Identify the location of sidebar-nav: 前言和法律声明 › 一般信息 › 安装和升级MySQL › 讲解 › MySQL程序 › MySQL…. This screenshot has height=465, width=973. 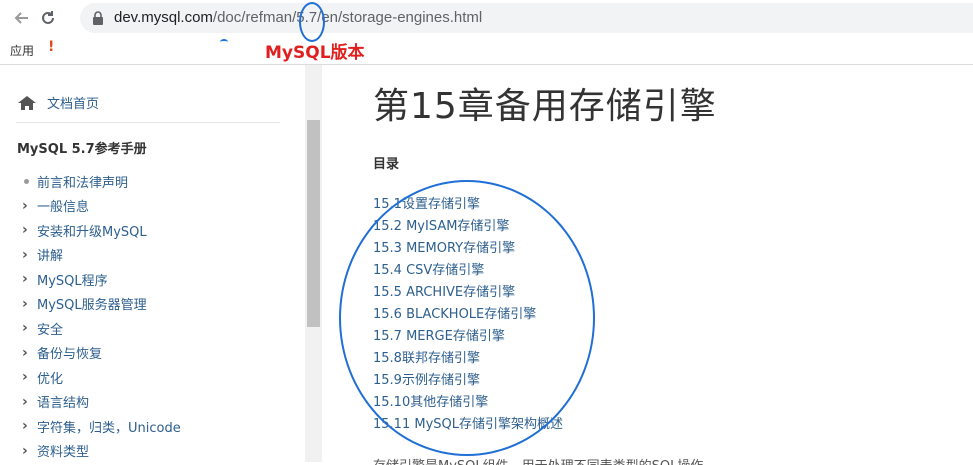
(101, 316).